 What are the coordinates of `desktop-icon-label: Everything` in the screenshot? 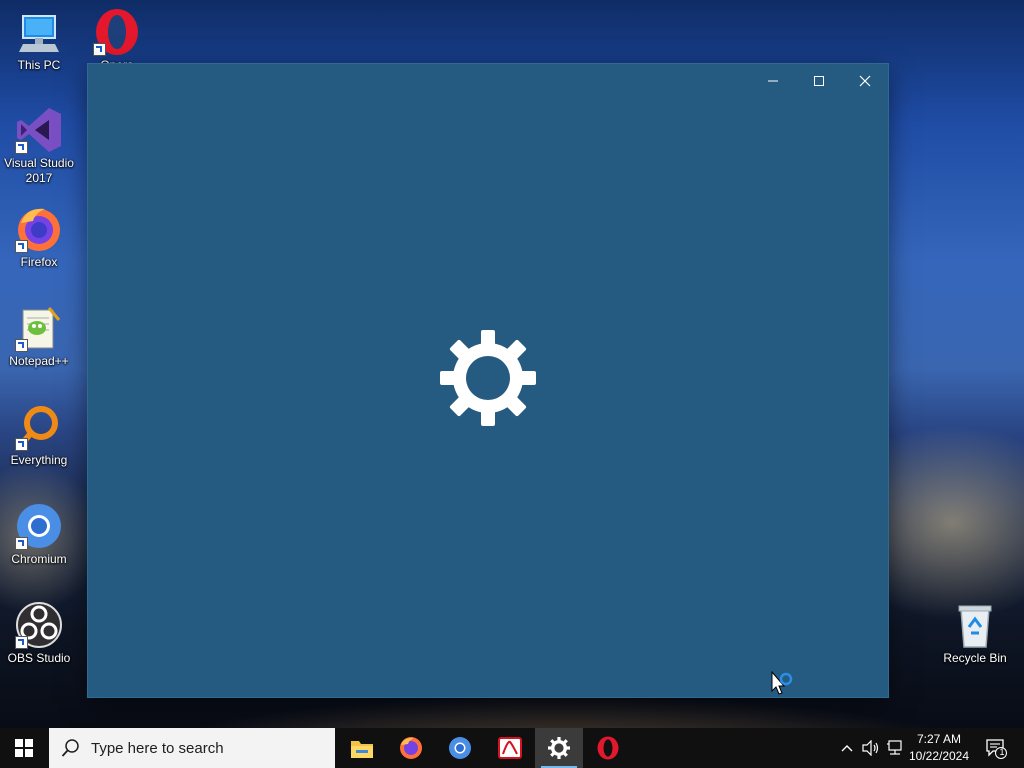 It's located at (39, 460).